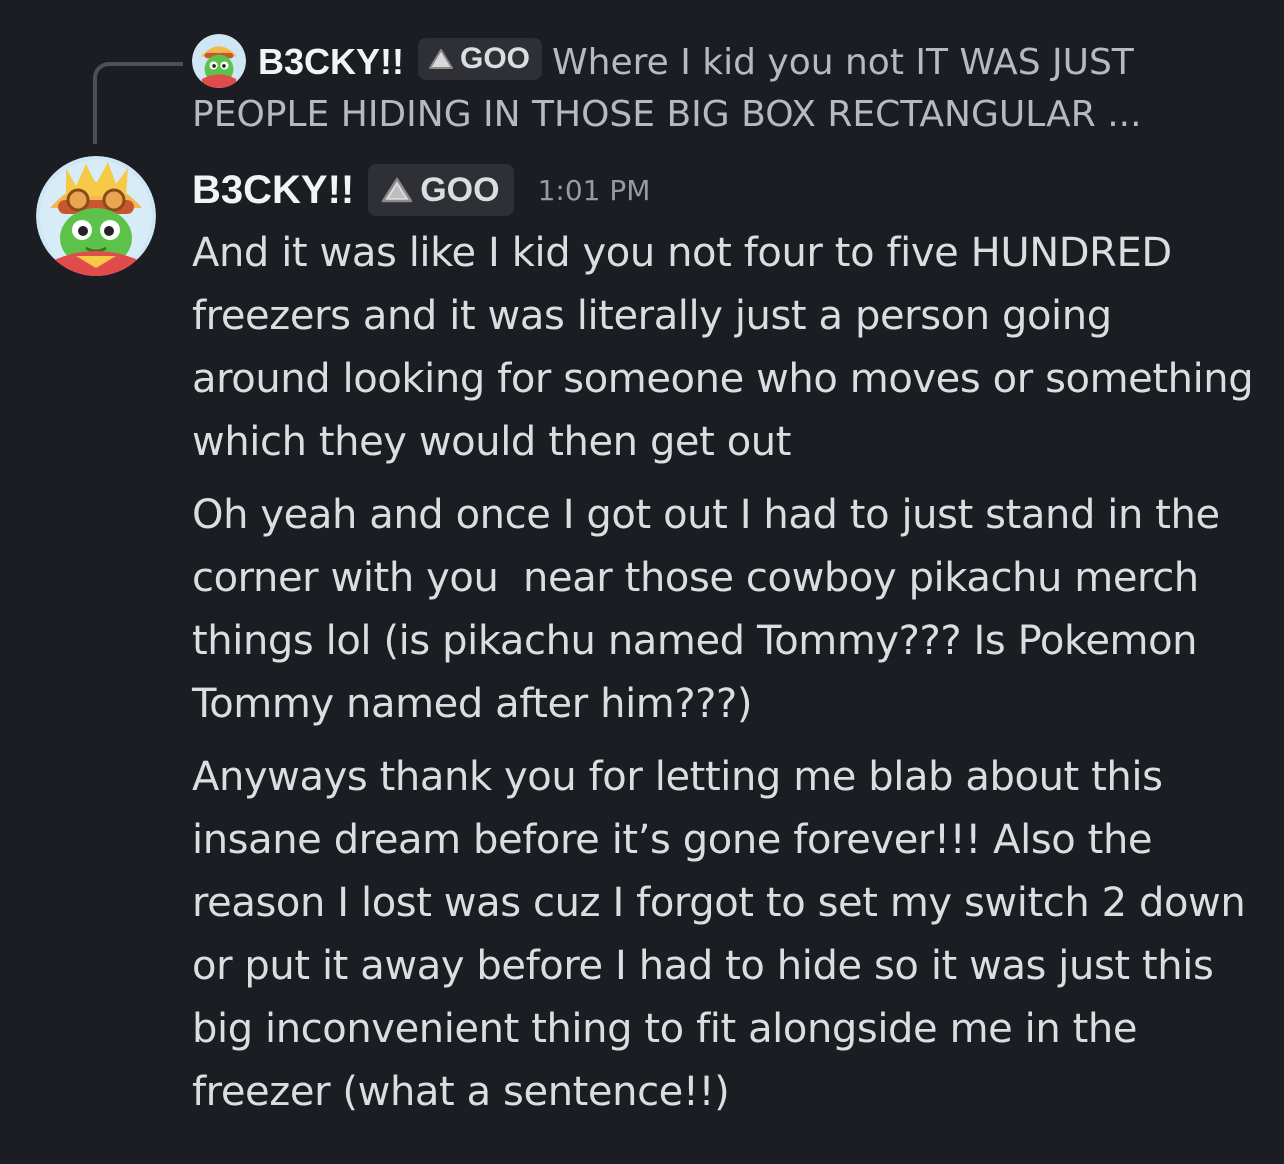 The width and height of the screenshot is (1284, 1164). I want to click on reply-tag-label: GOO, so click(495, 58).